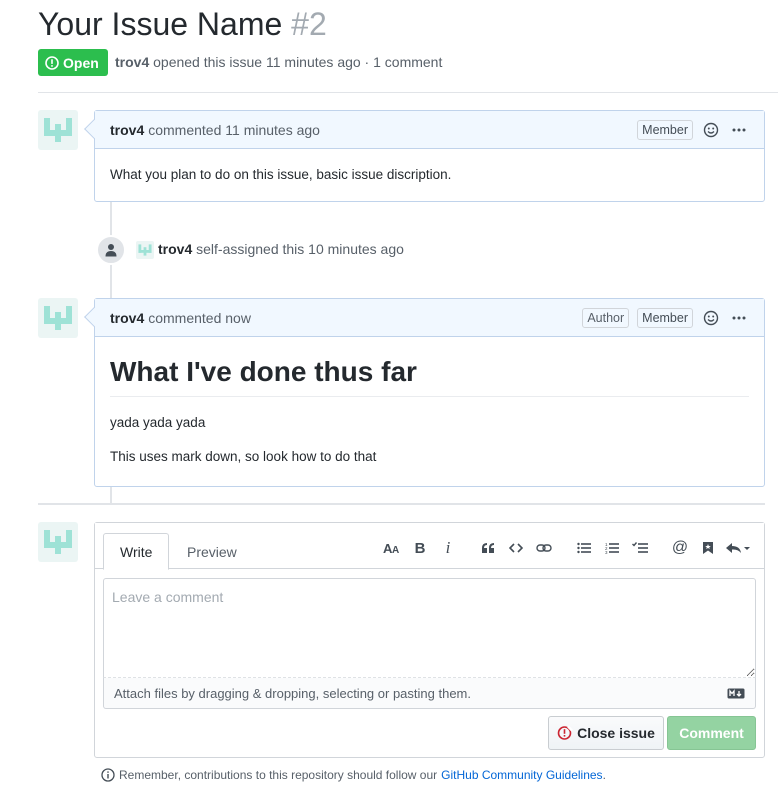 The height and width of the screenshot is (806, 778). What do you see at coordinates (544, 548) in the screenshot?
I see `link-icon` at bounding box center [544, 548].